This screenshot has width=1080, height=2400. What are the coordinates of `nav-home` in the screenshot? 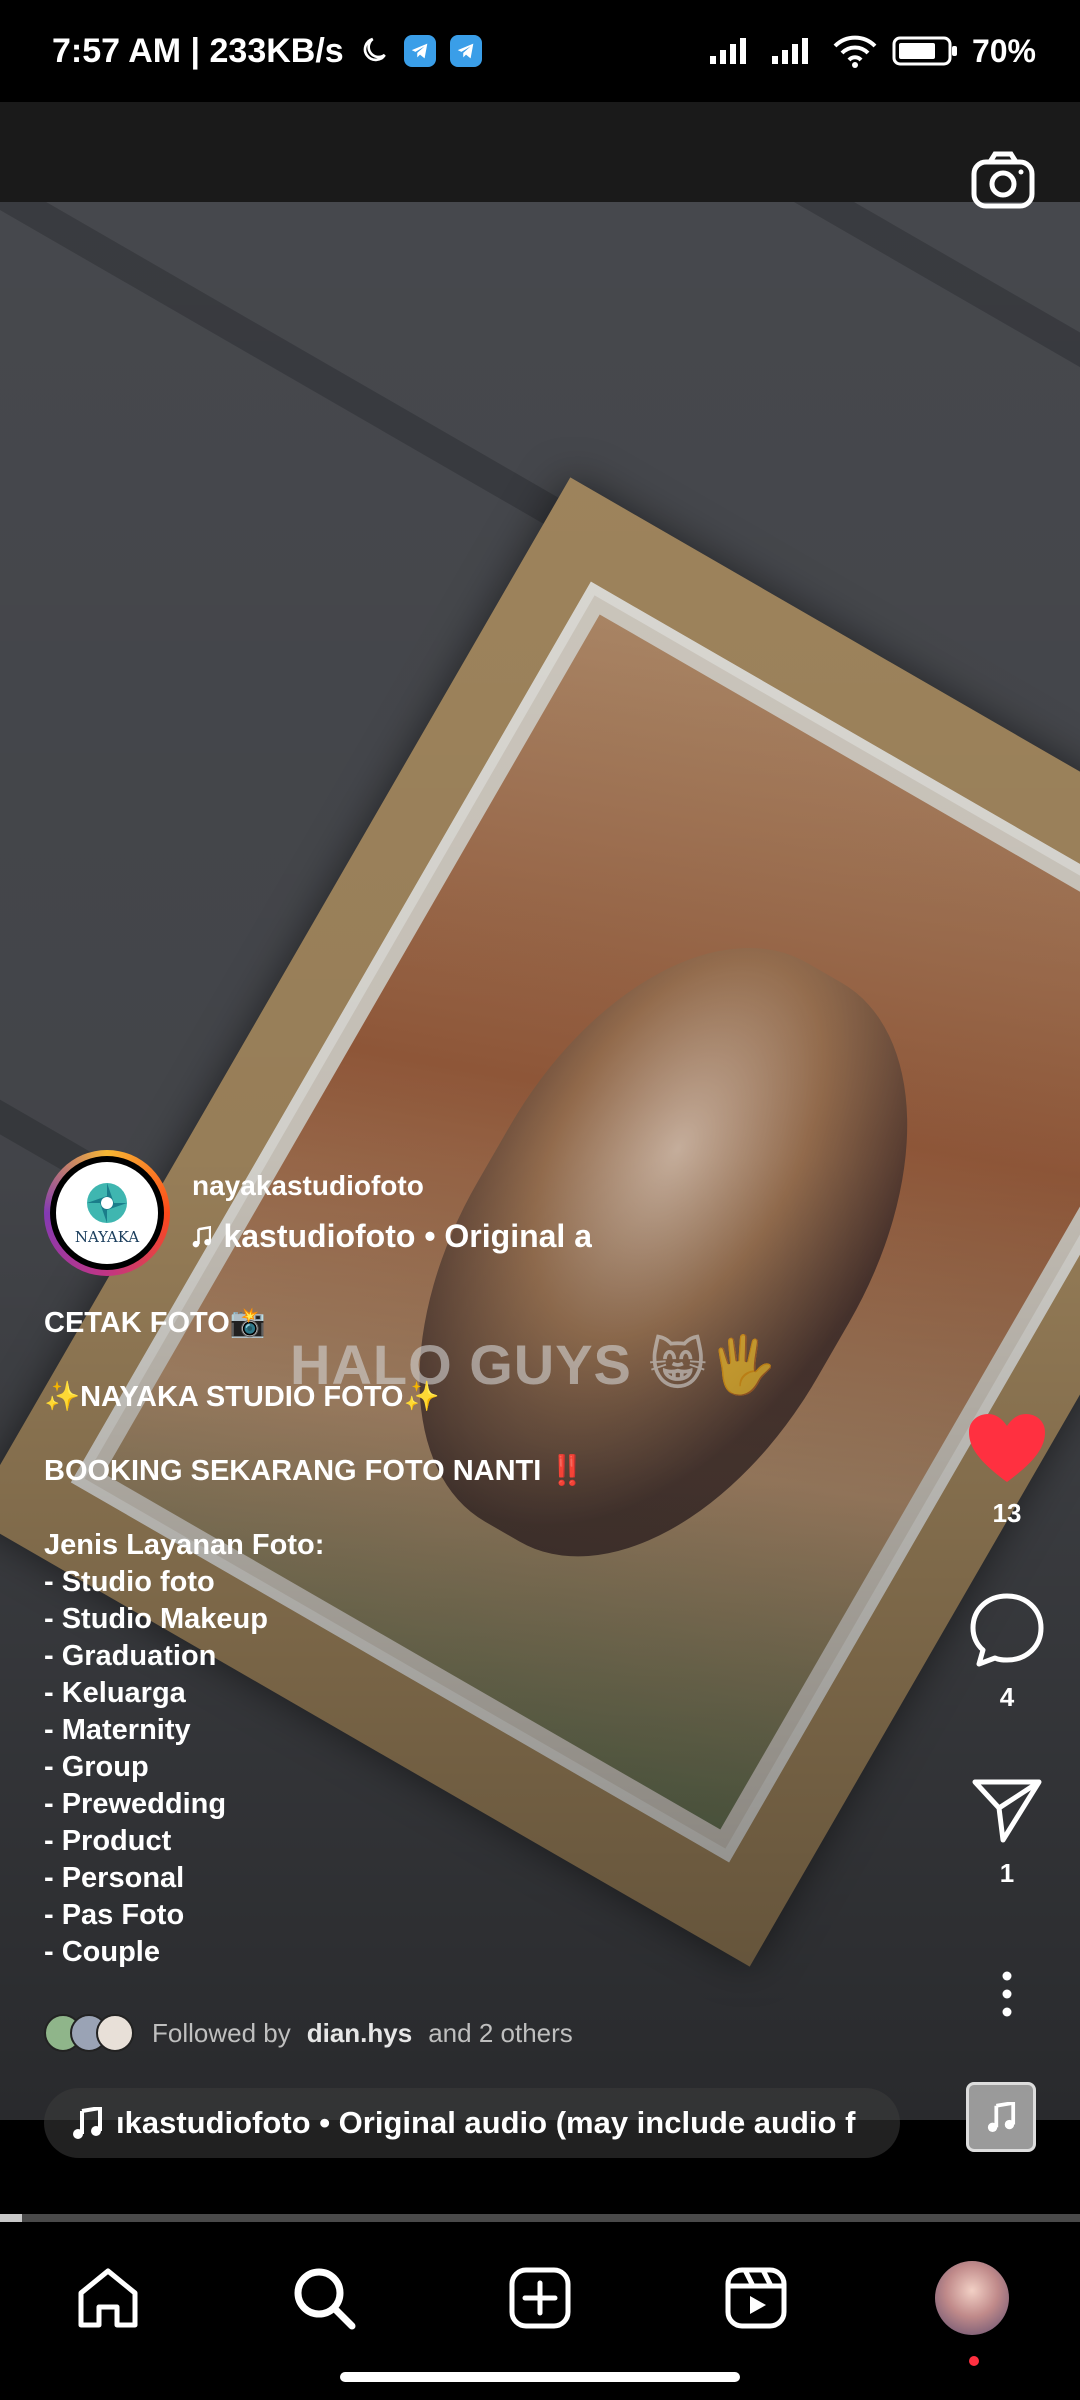 It's located at (108, 2298).